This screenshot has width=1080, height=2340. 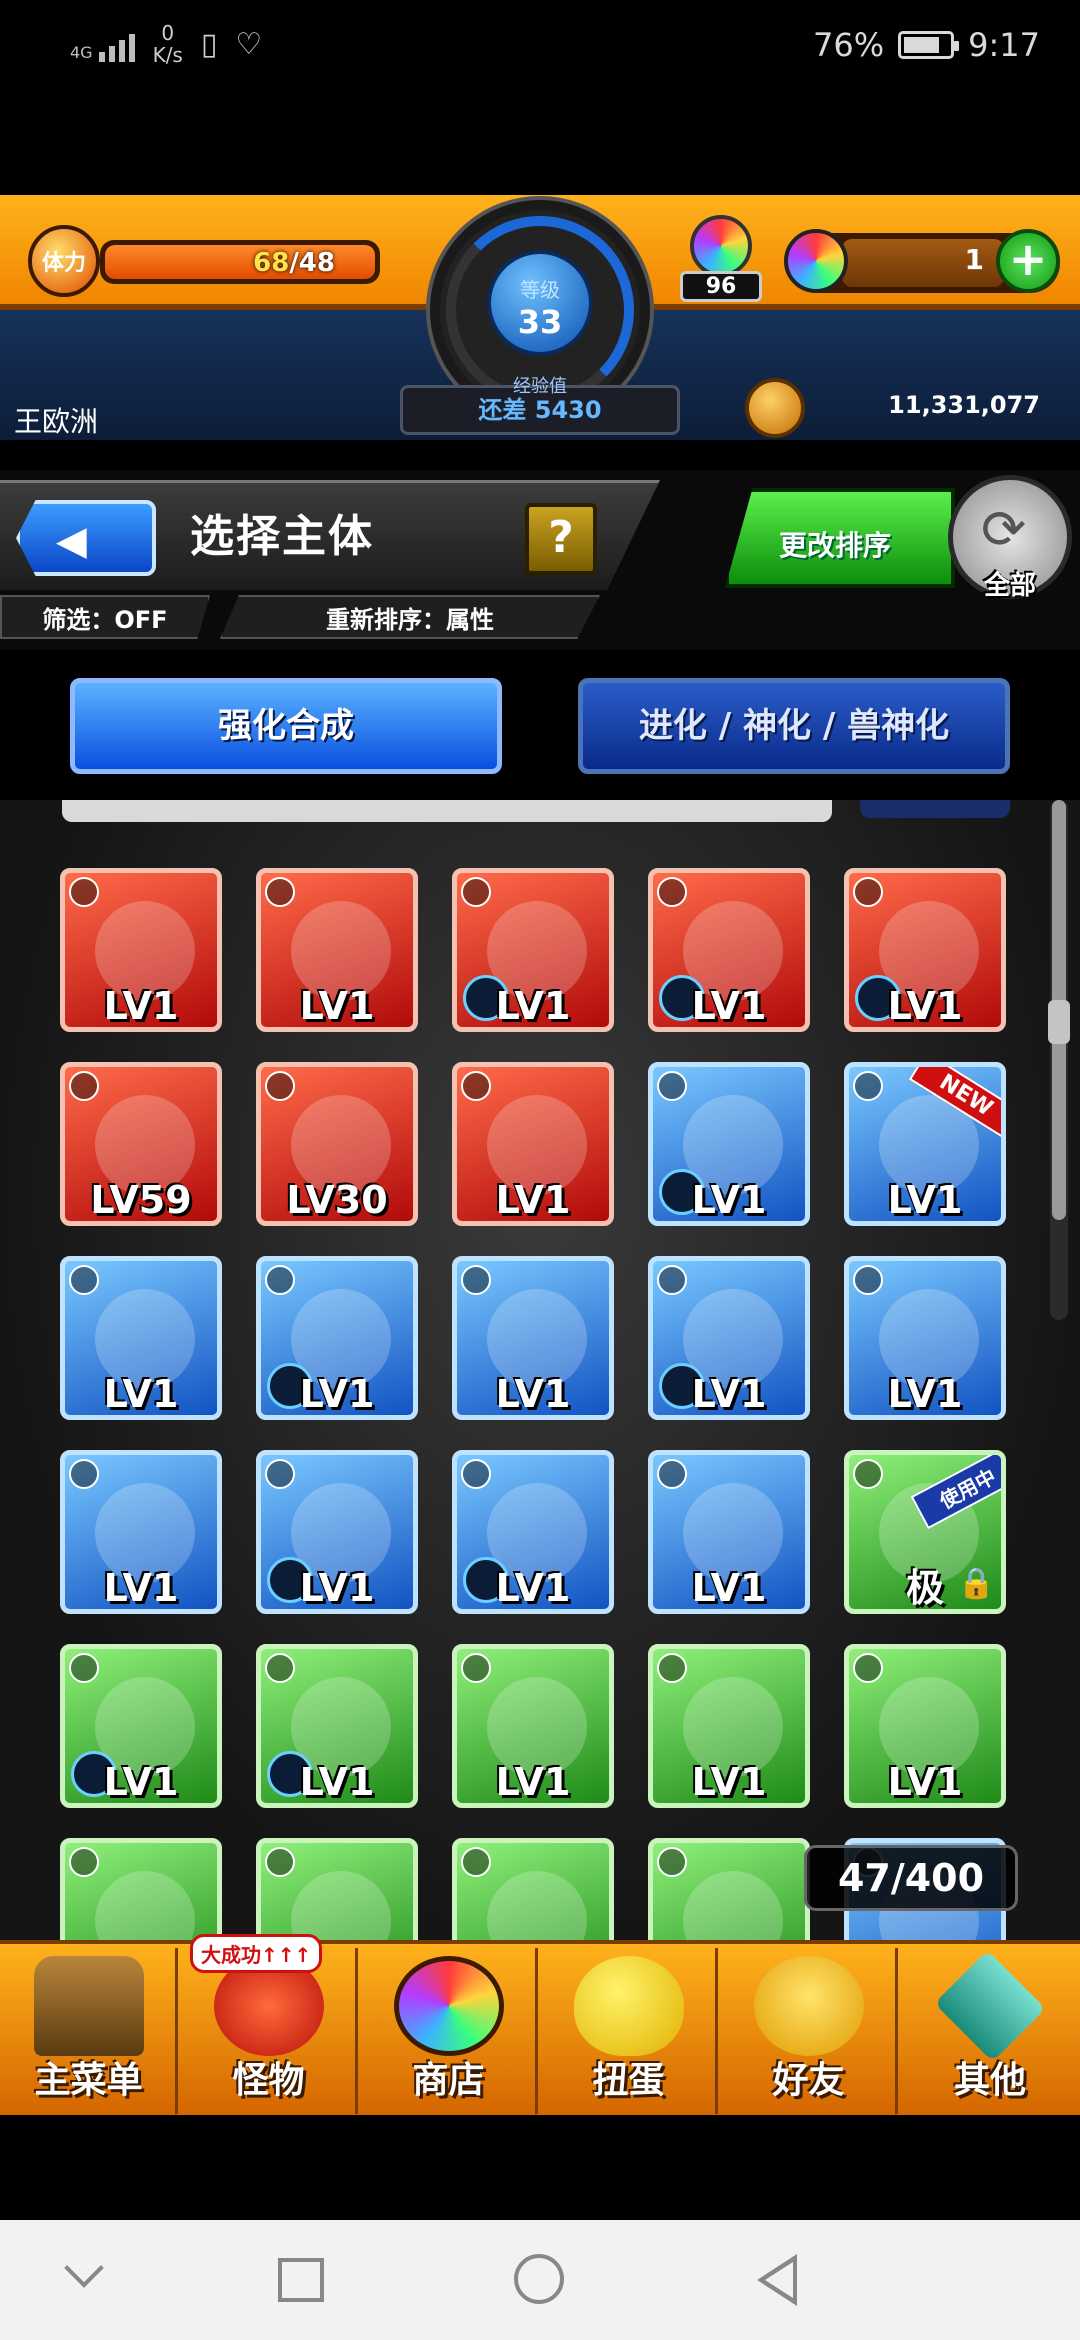 I want to click on back-button-system, so click(x=777, y=2280).